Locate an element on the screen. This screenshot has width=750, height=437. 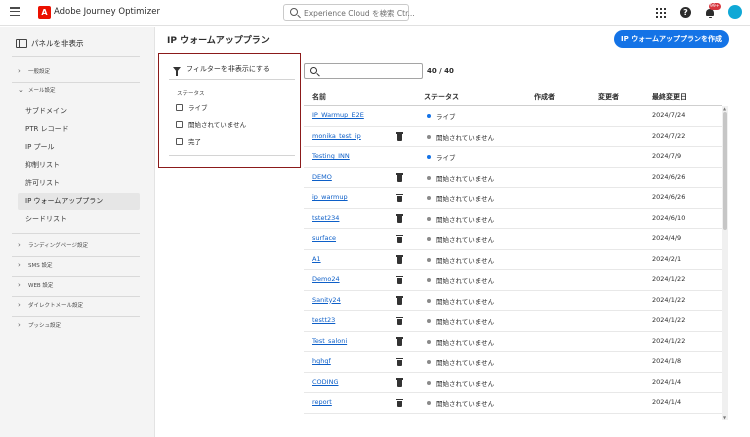
table-row: monika_test_ip 開始されていません 2024/7/22 is located at coordinates (513, 137).